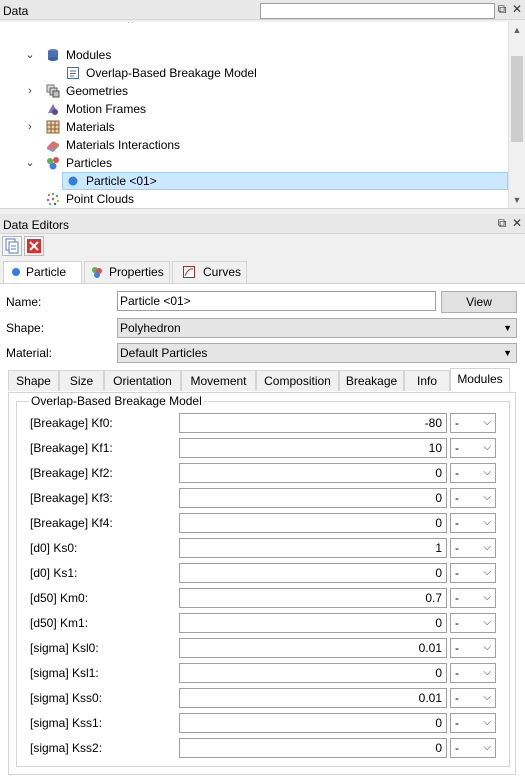  I want to click on subtab-breakage: Breakage, so click(371, 380).